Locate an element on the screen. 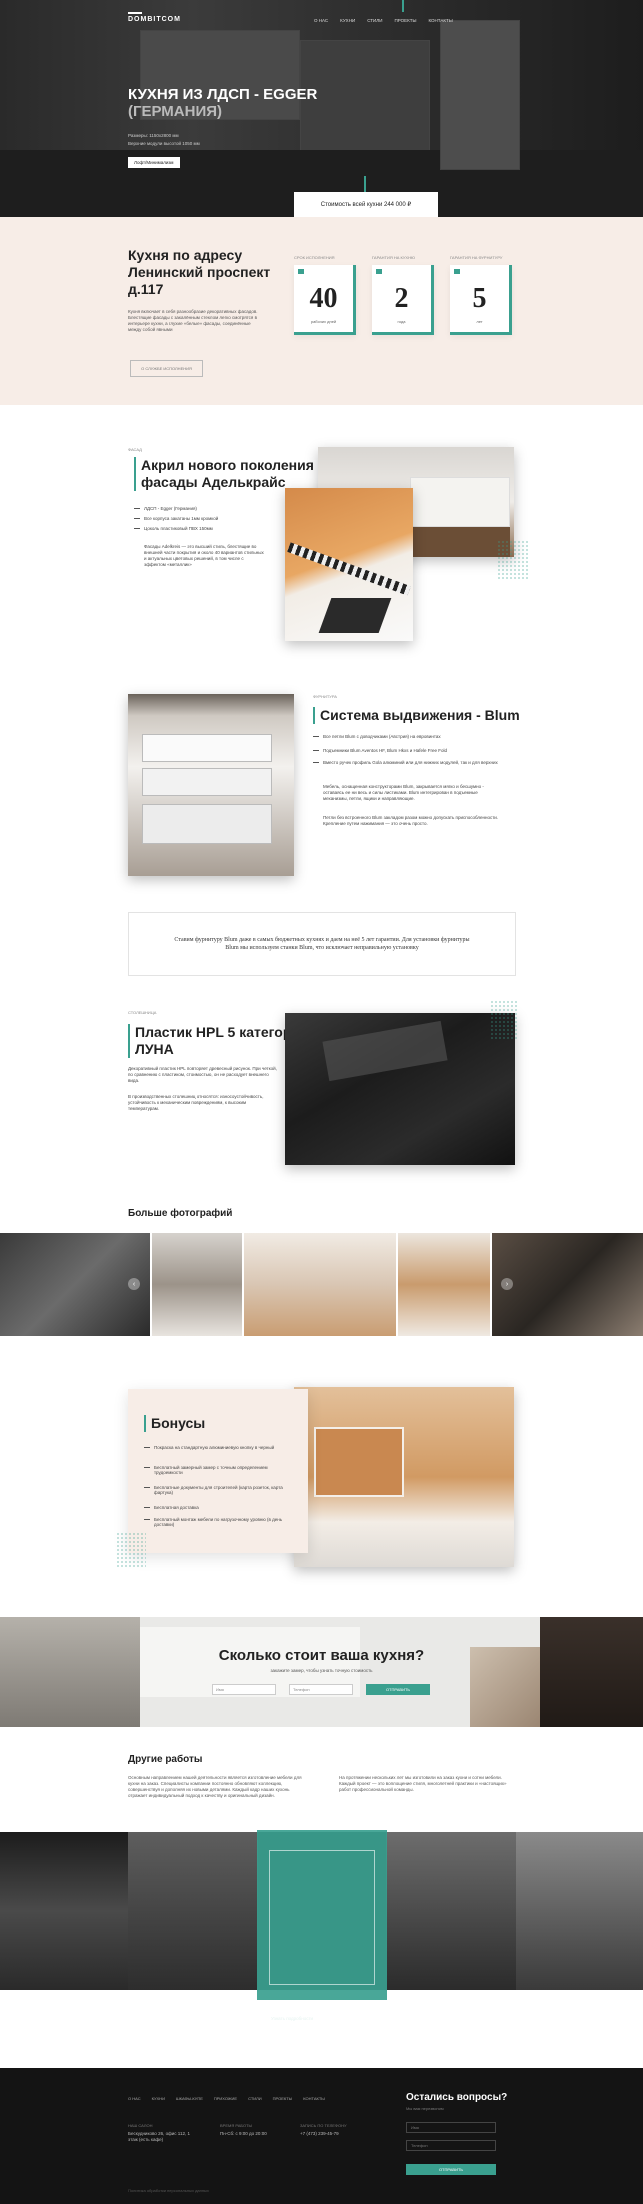 This screenshot has height=2204, width=643. footer-nav-kitchens: КУХНИ is located at coordinates (158, 2098).